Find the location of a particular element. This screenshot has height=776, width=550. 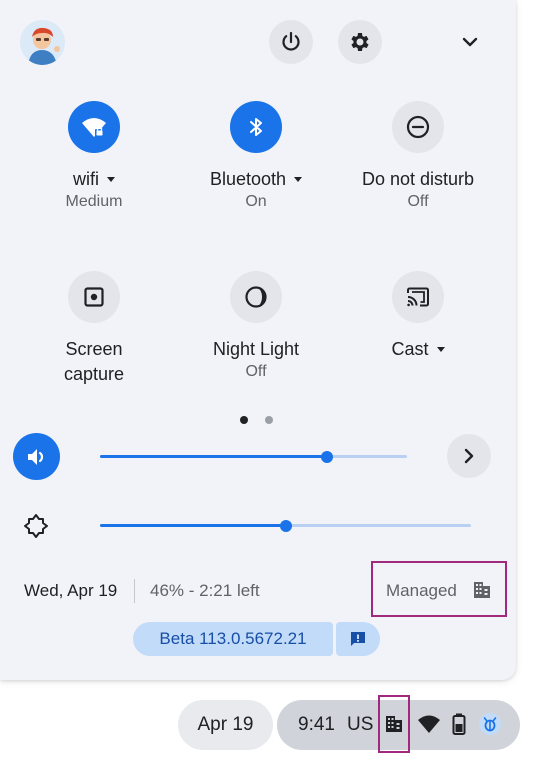

wifi-menu: wifi is located at coordinates (94, 179).